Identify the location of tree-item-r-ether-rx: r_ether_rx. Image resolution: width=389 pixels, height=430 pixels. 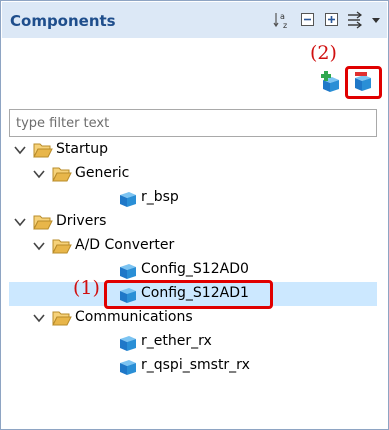
(193, 342).